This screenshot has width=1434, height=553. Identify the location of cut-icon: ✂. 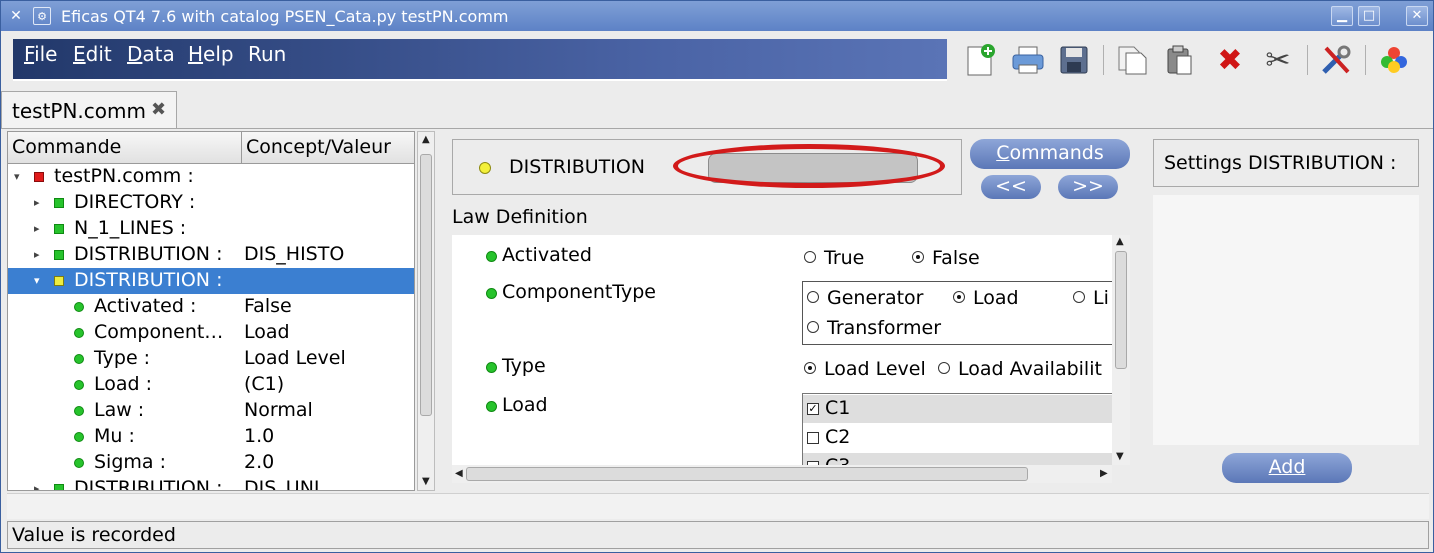
(1278, 60).